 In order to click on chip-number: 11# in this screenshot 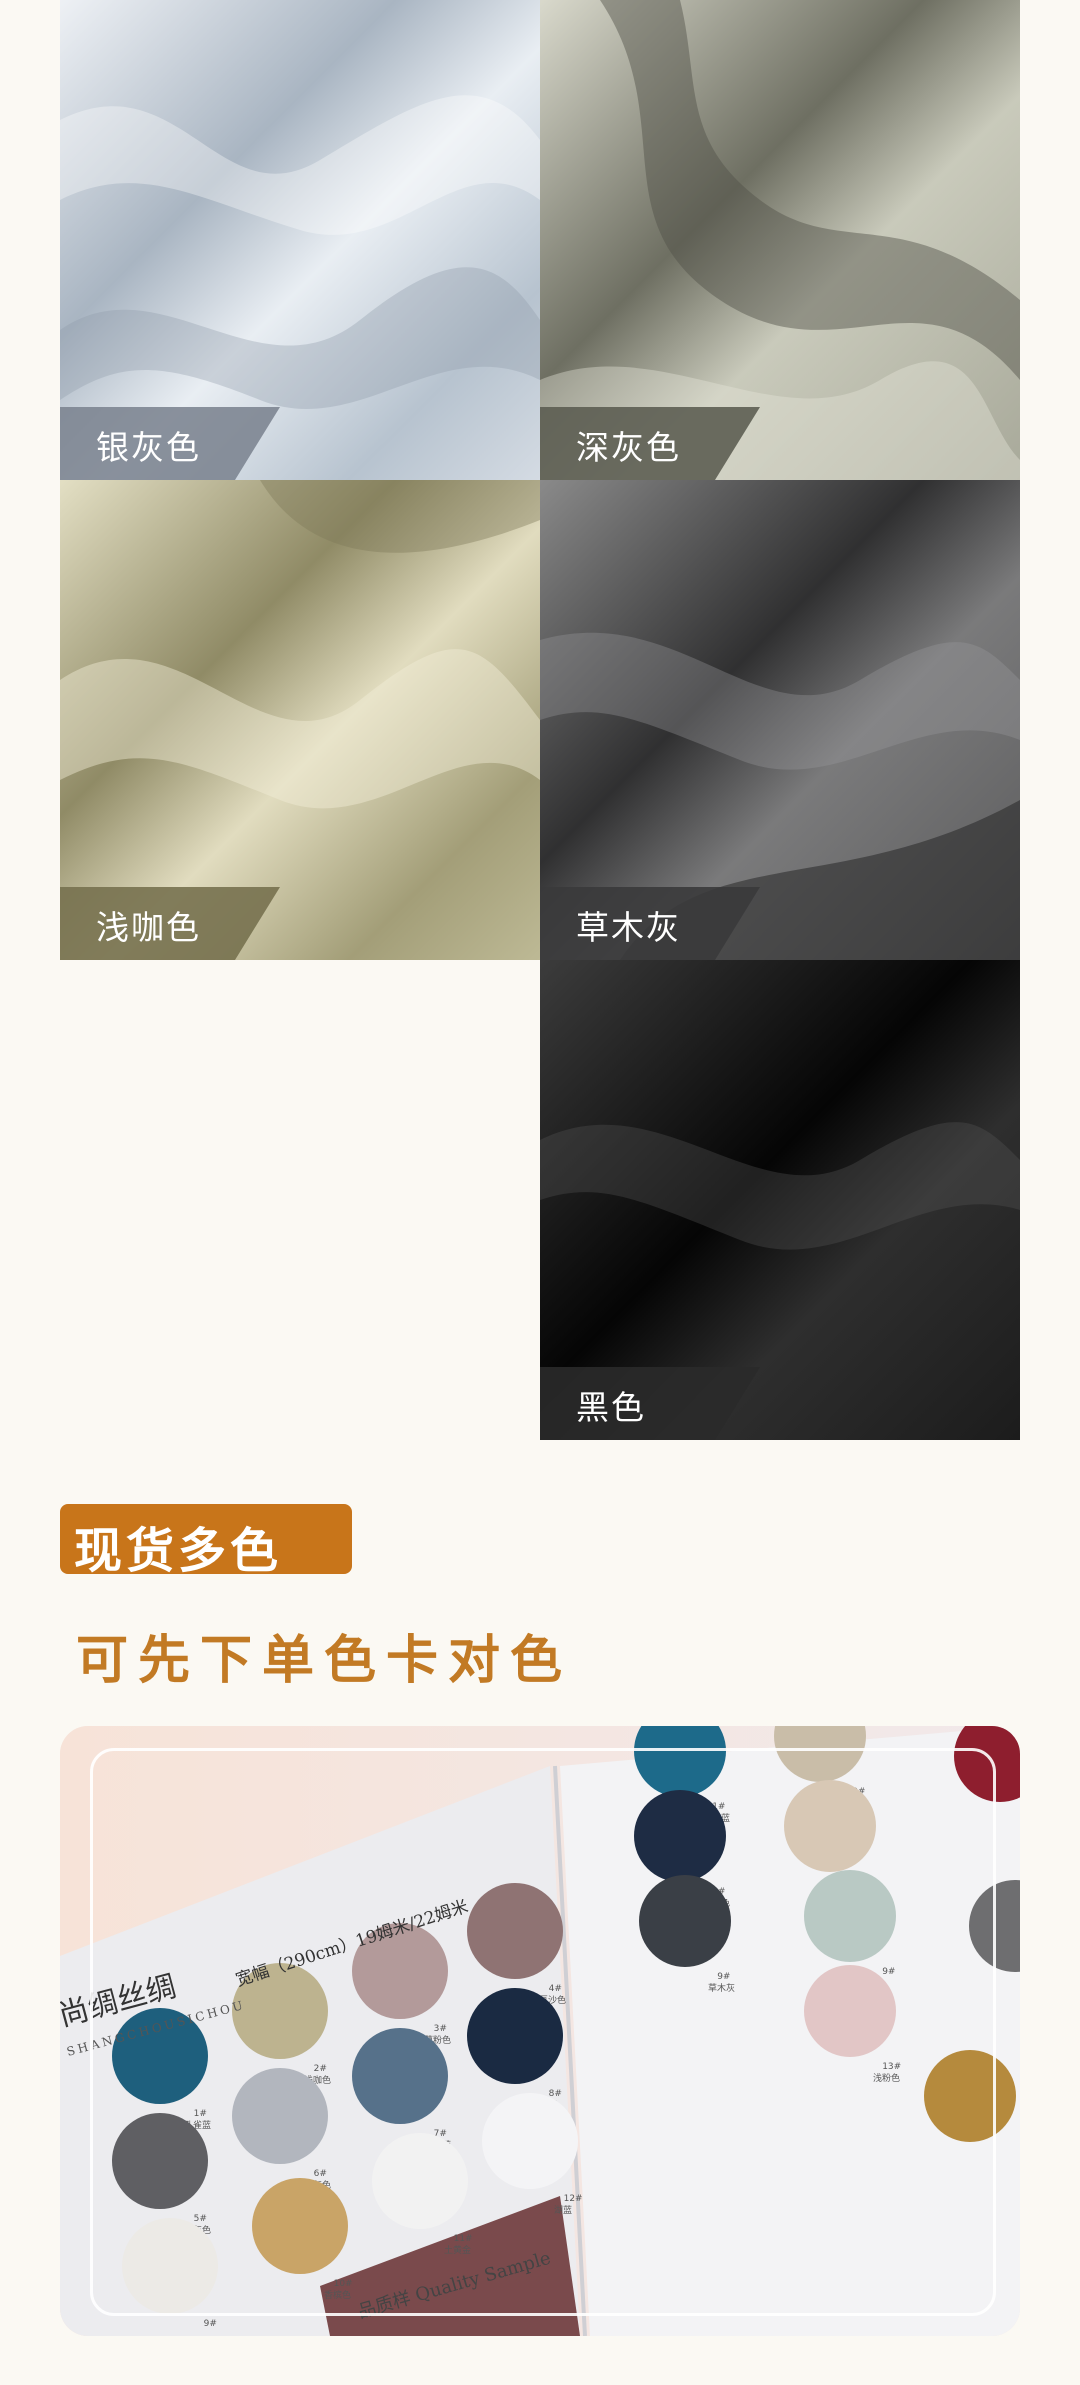, I will do `click(463, 2239)`.